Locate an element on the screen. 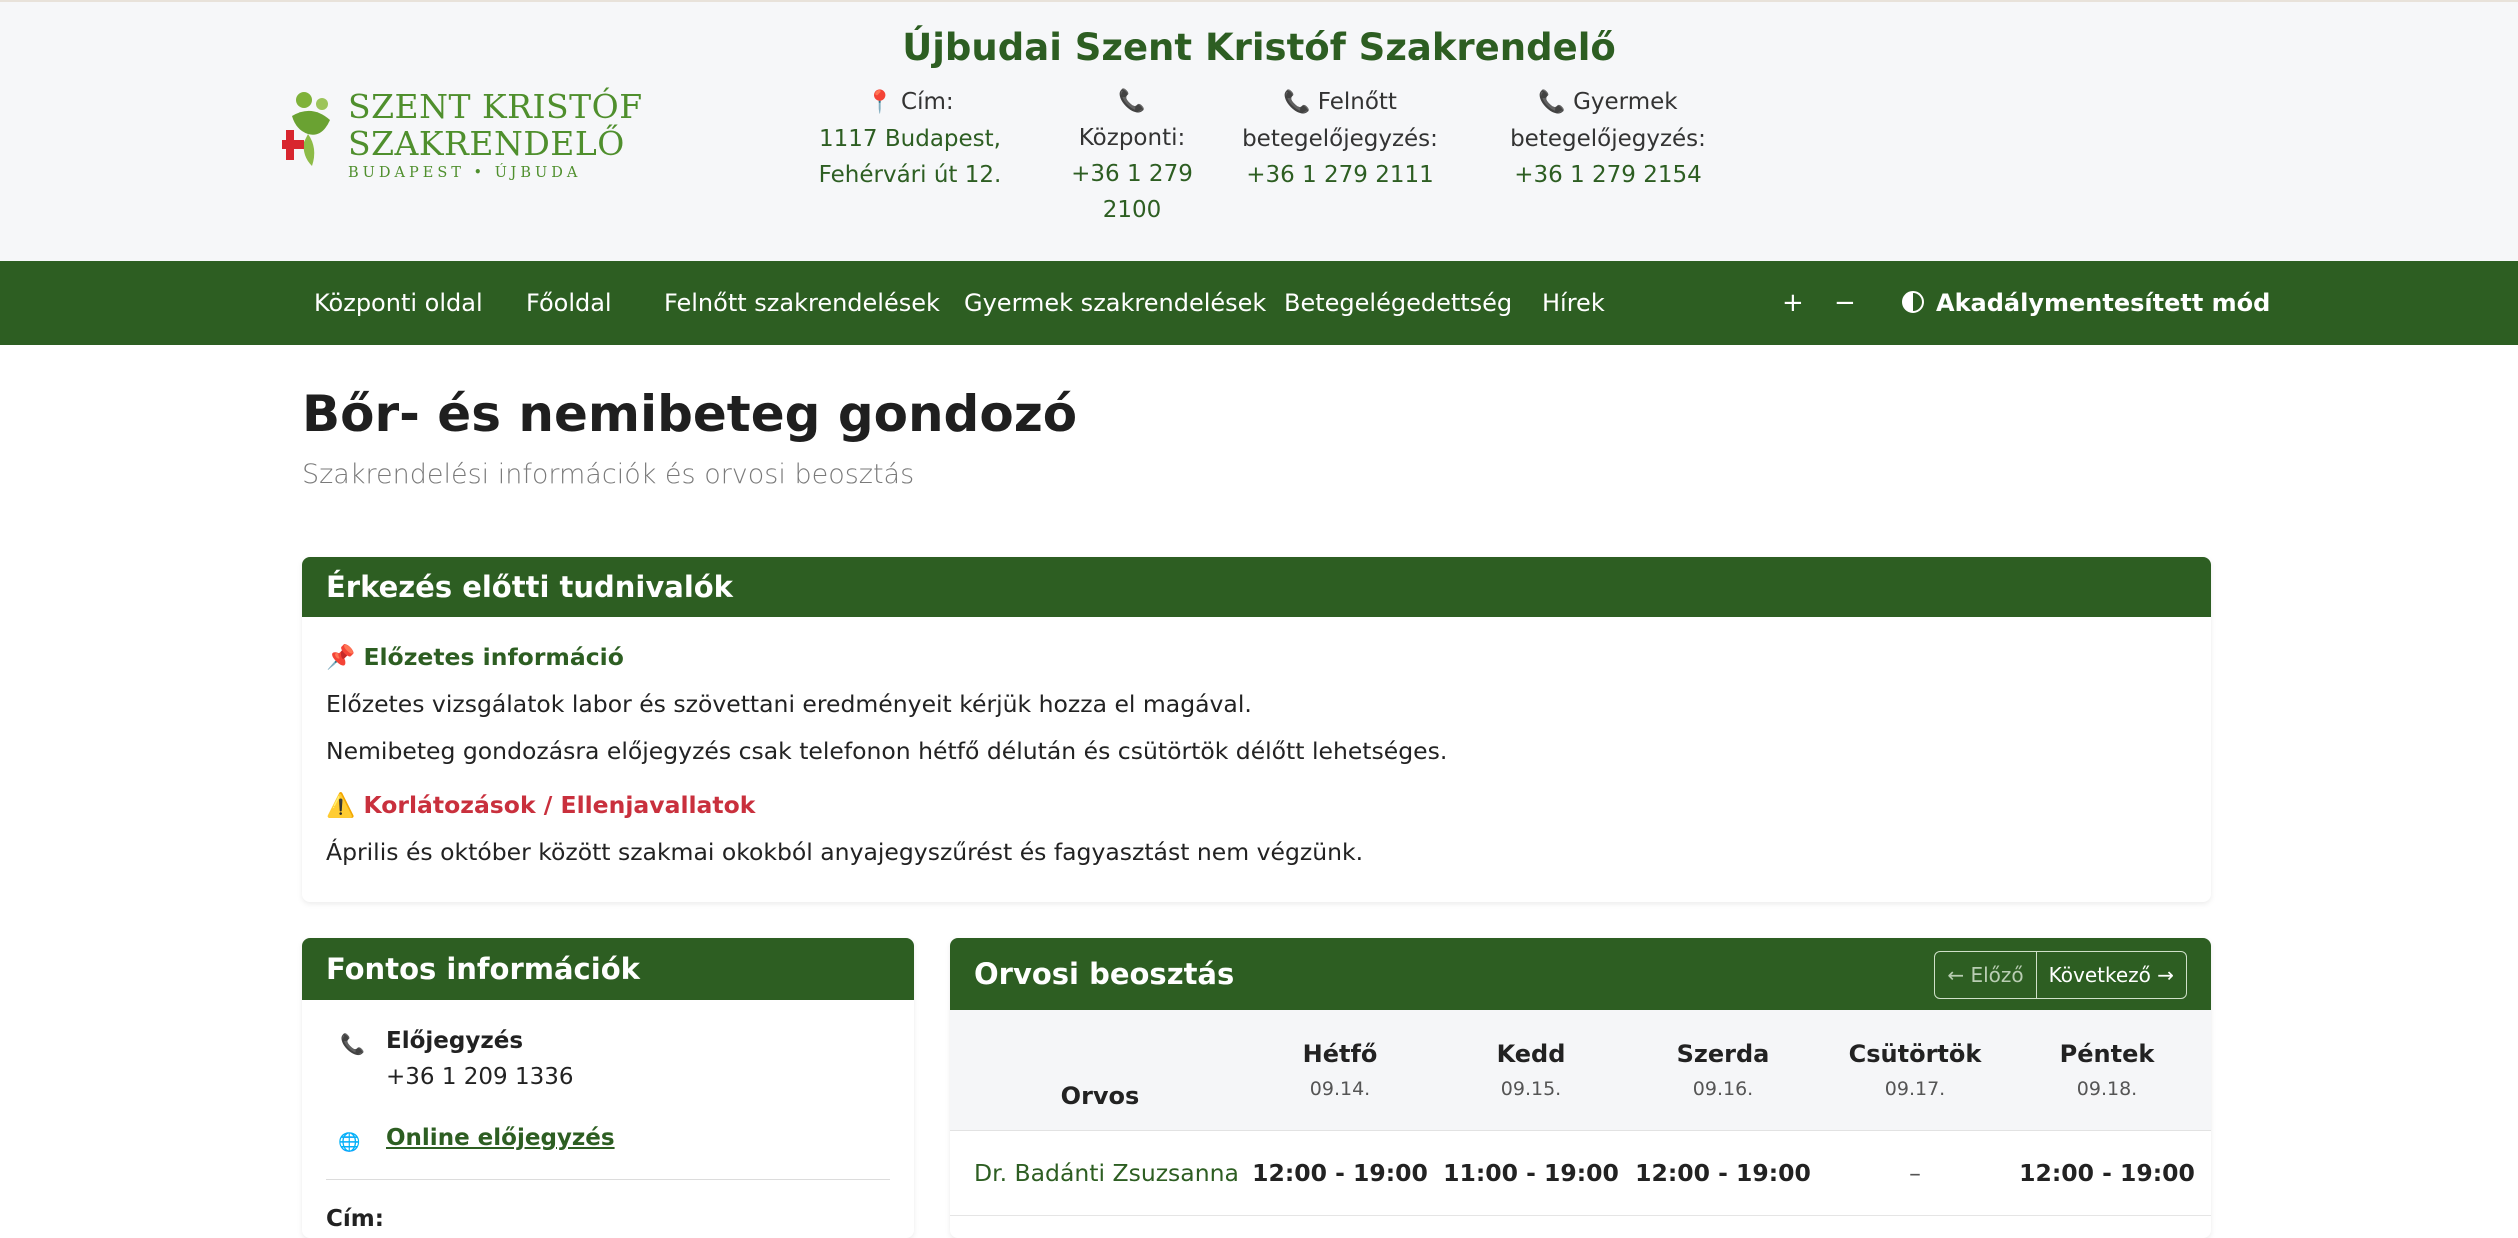 Image resolution: width=2518 pixels, height=1238 pixels. schedule-cell-tuesday: 11:00 - 19:00 is located at coordinates (1531, 1173).